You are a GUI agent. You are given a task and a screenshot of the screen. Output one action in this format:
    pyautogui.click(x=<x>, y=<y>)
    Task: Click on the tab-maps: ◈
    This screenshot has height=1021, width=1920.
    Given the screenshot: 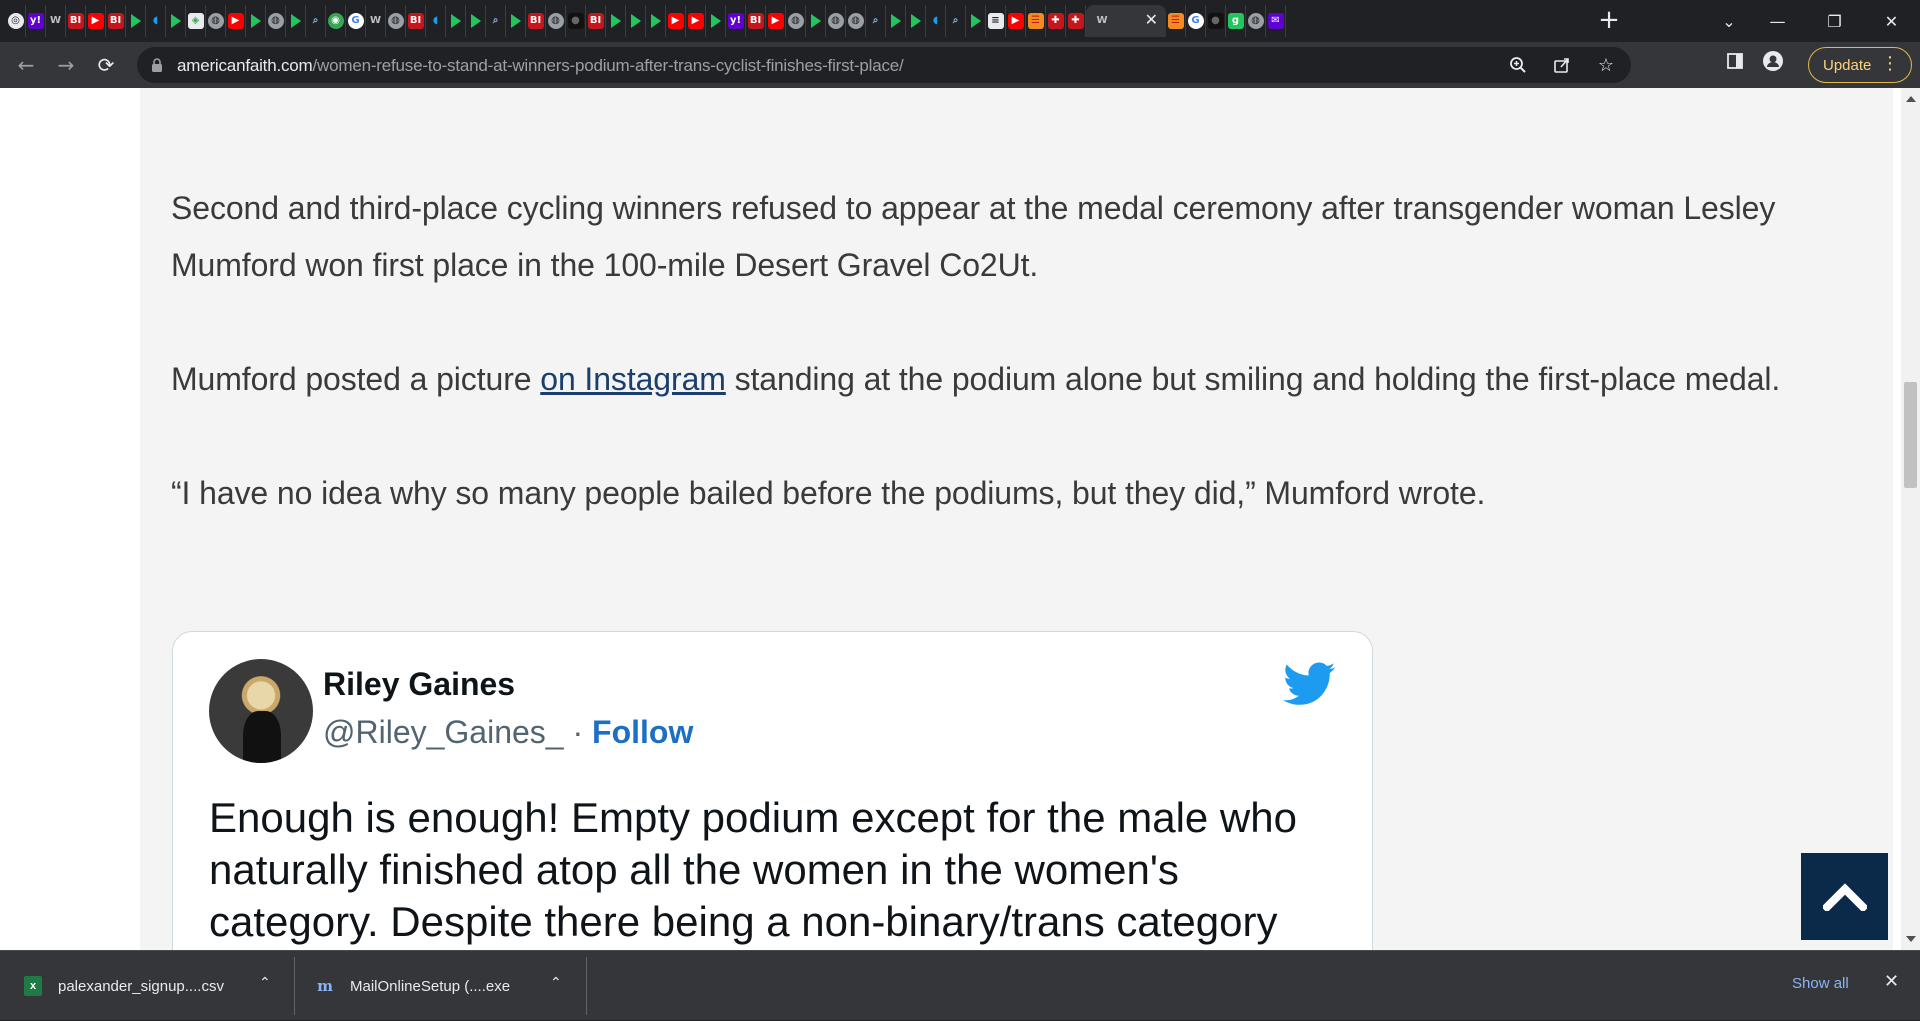 What is the action you would take?
    pyautogui.click(x=196, y=21)
    